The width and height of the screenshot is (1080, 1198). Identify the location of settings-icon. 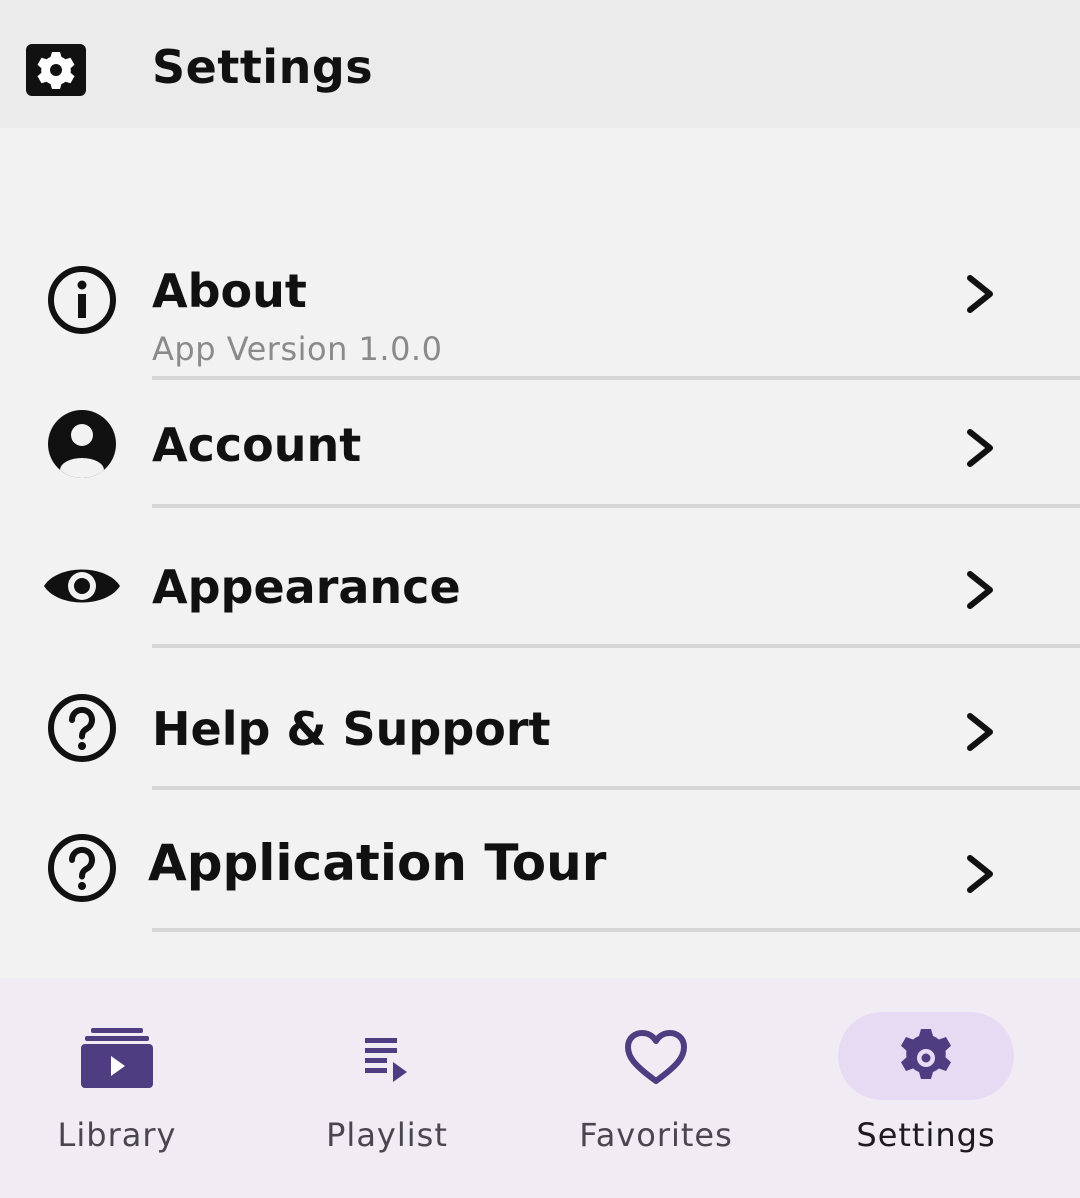
(56, 70).